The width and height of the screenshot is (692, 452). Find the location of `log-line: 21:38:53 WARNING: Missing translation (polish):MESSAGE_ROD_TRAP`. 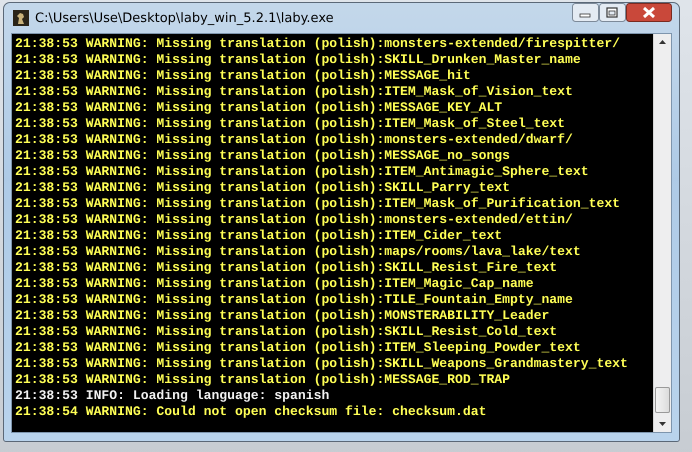

log-line: 21:38:53 WARNING: Missing translation (polish):MESSAGE_ROD_TRAP is located at coordinates (262, 380).